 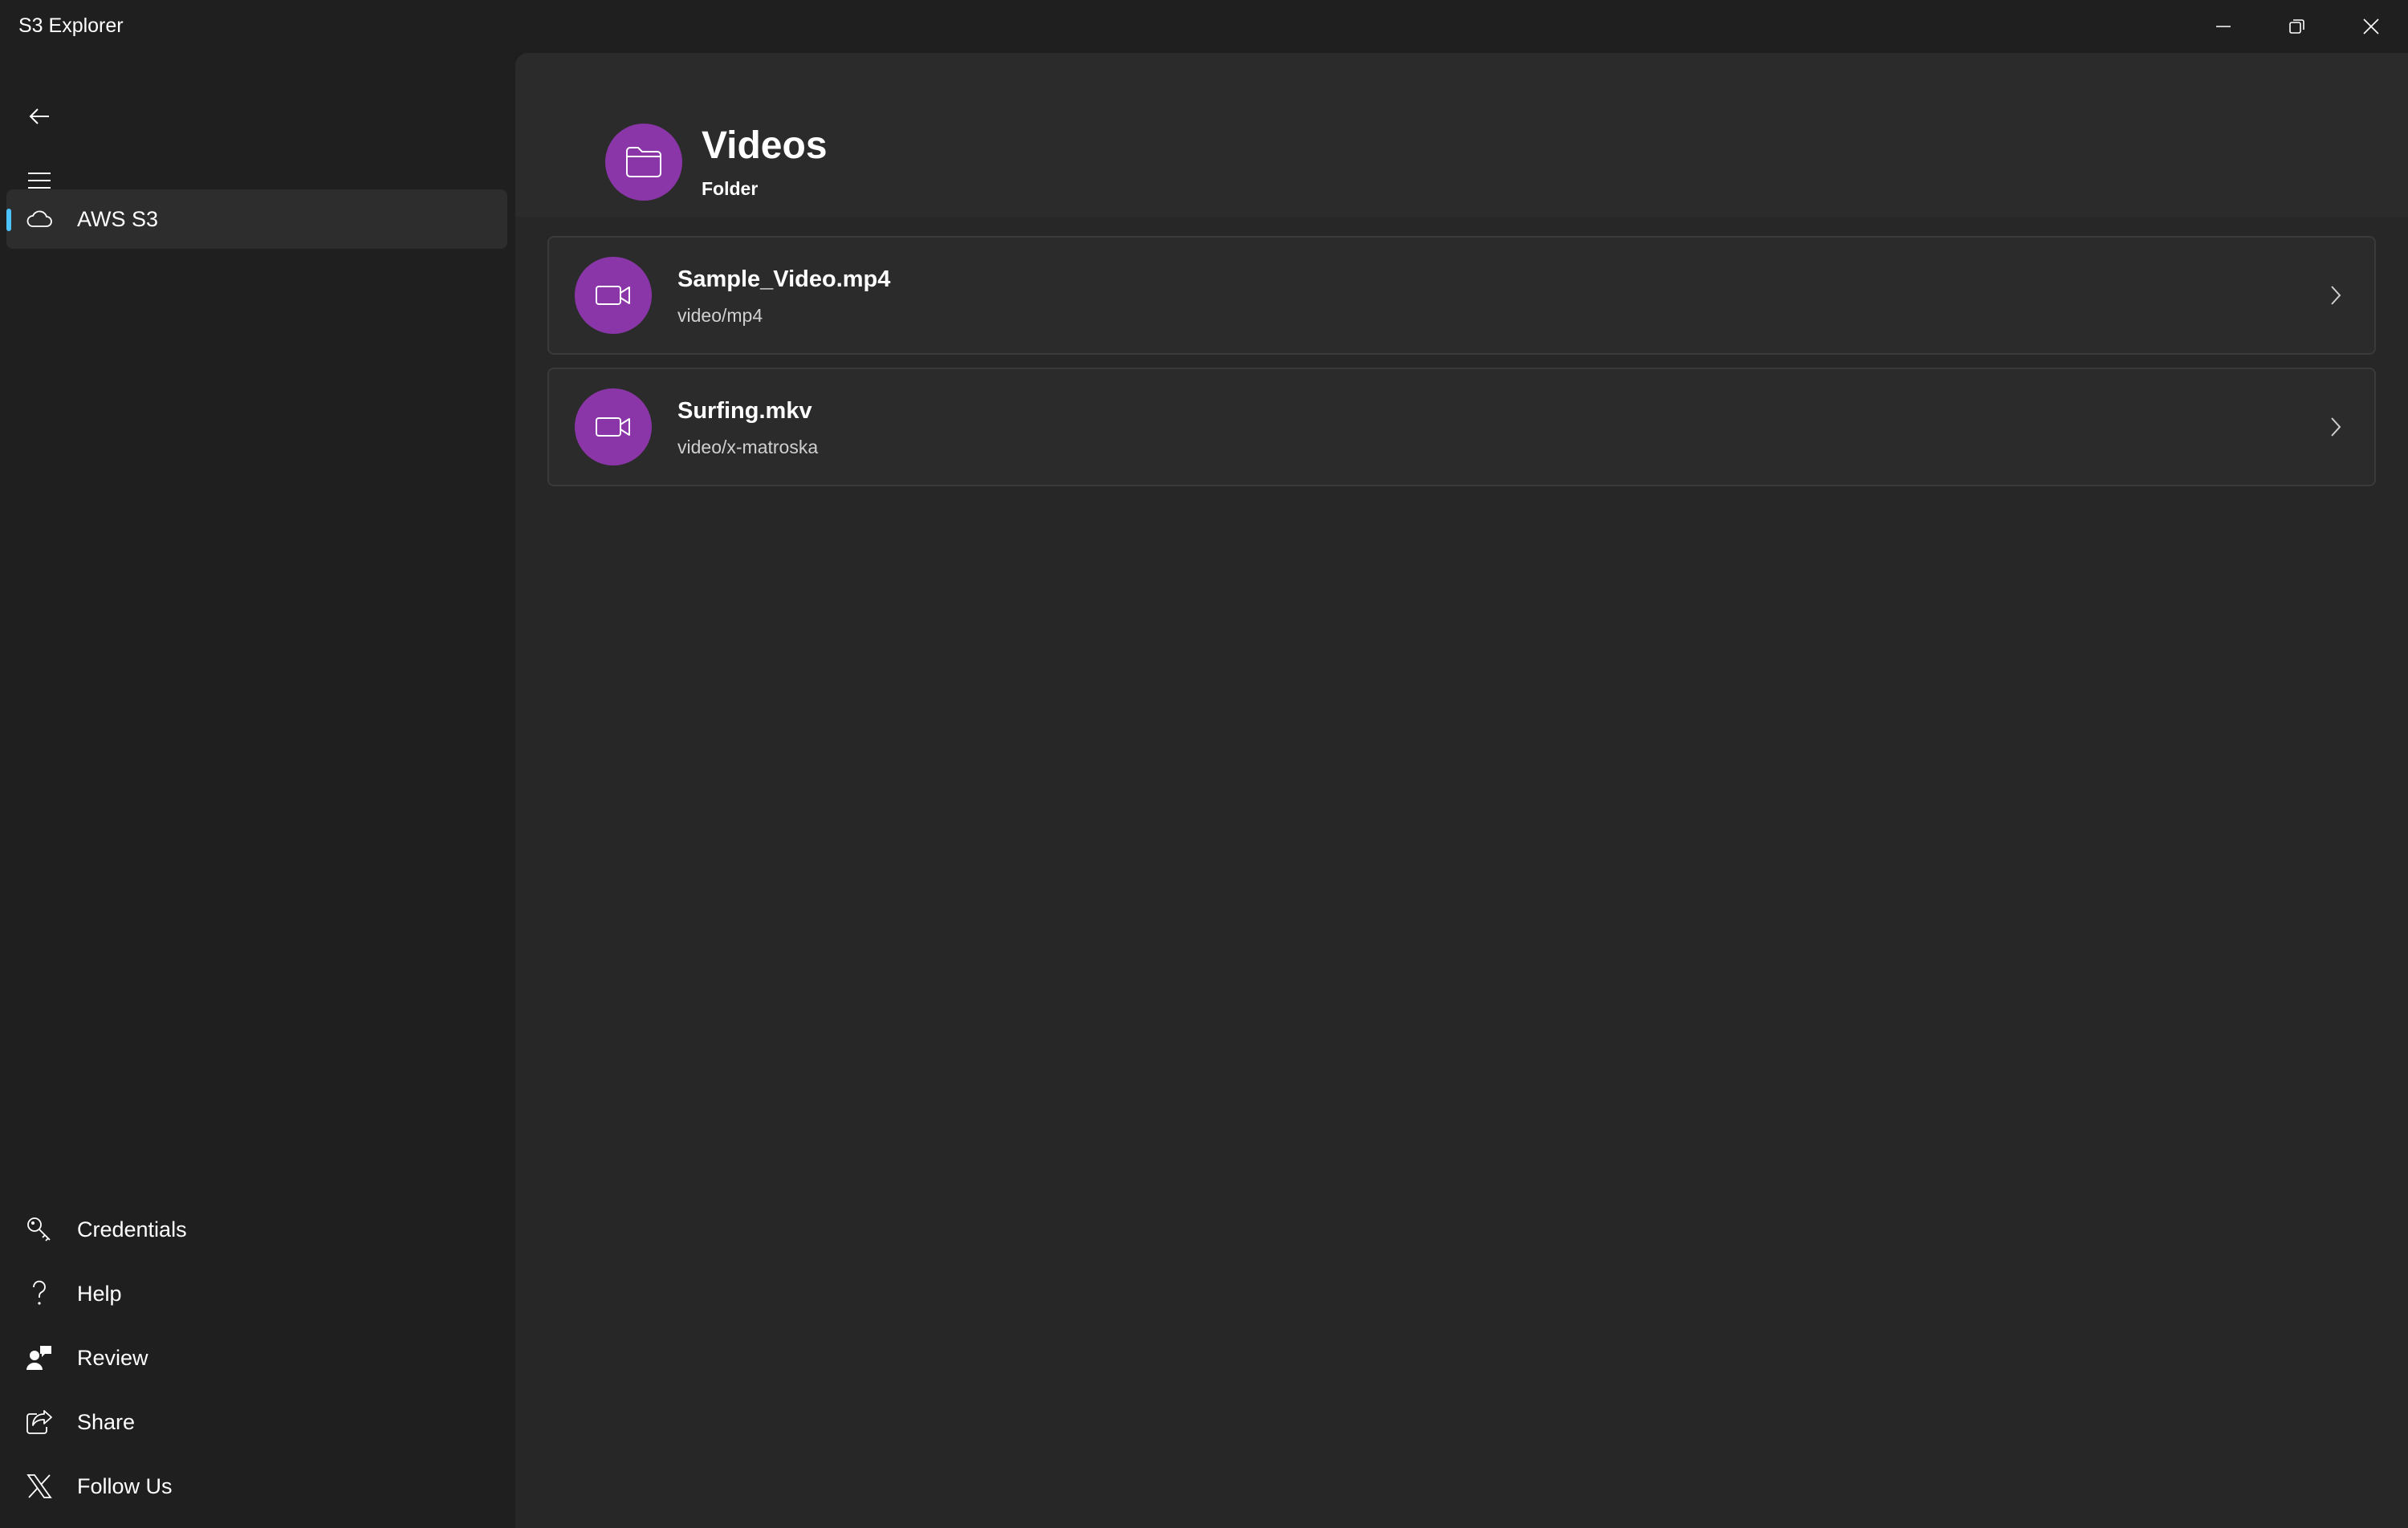 I want to click on close-icon, so click(x=2371, y=27).